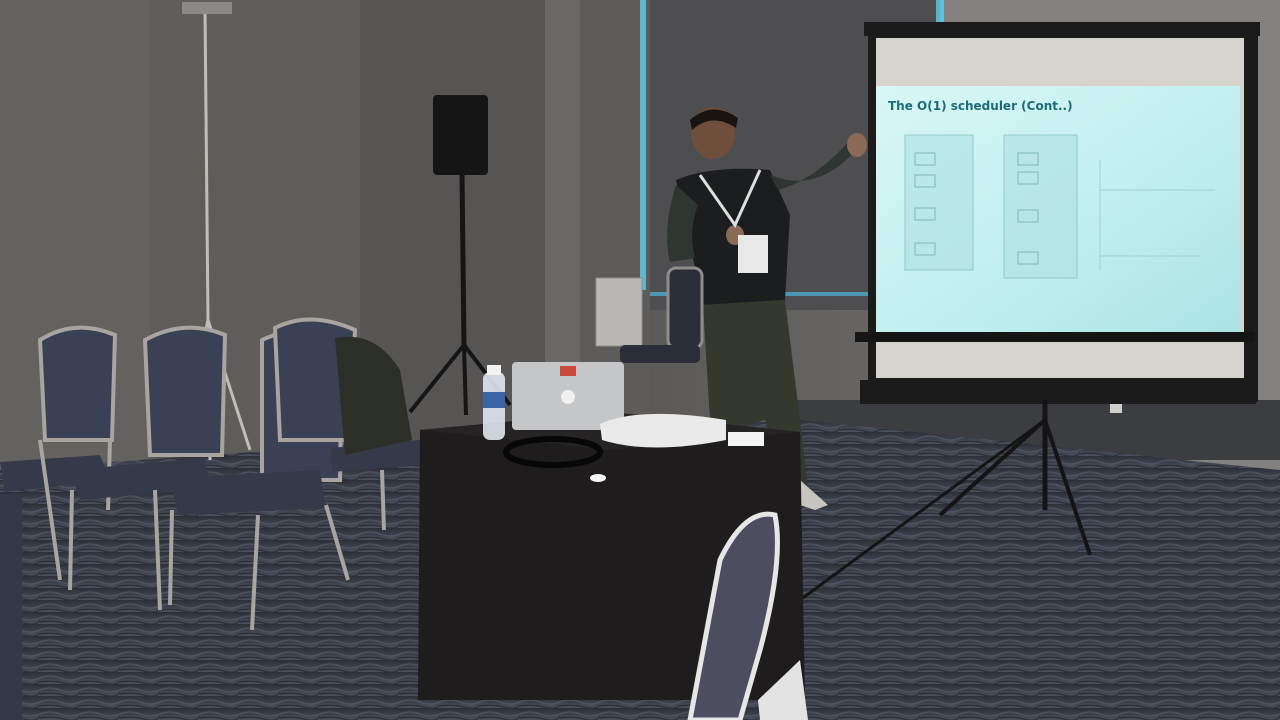 The image size is (1280, 720). I want to click on water-bottle, so click(494, 402).